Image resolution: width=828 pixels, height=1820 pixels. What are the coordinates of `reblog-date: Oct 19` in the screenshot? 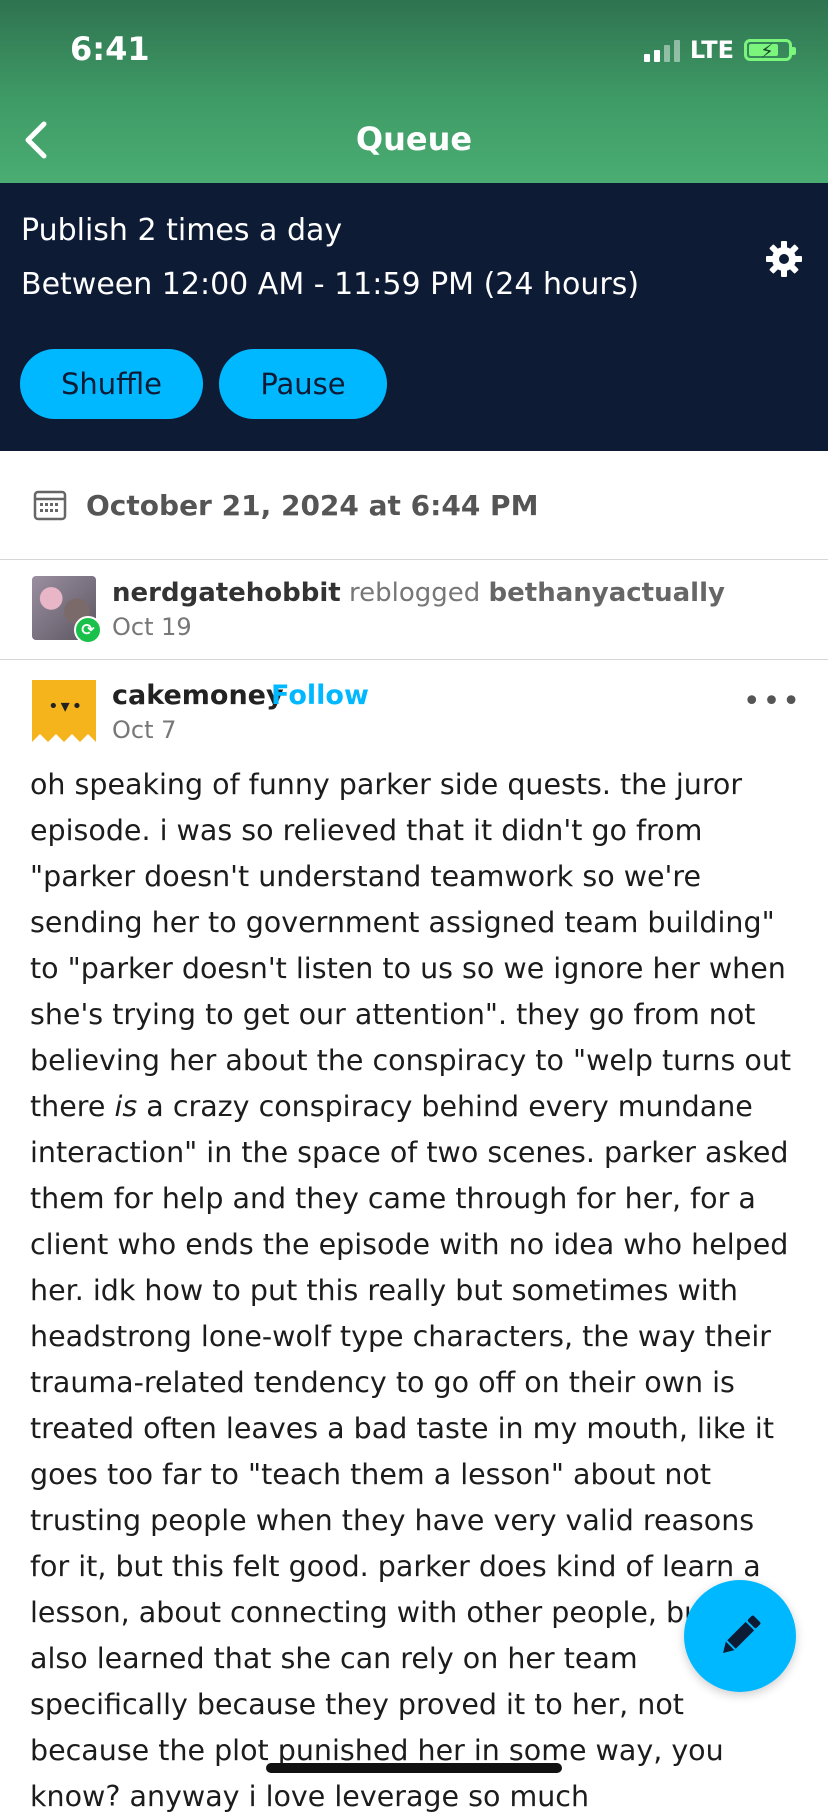 It's located at (152, 627).